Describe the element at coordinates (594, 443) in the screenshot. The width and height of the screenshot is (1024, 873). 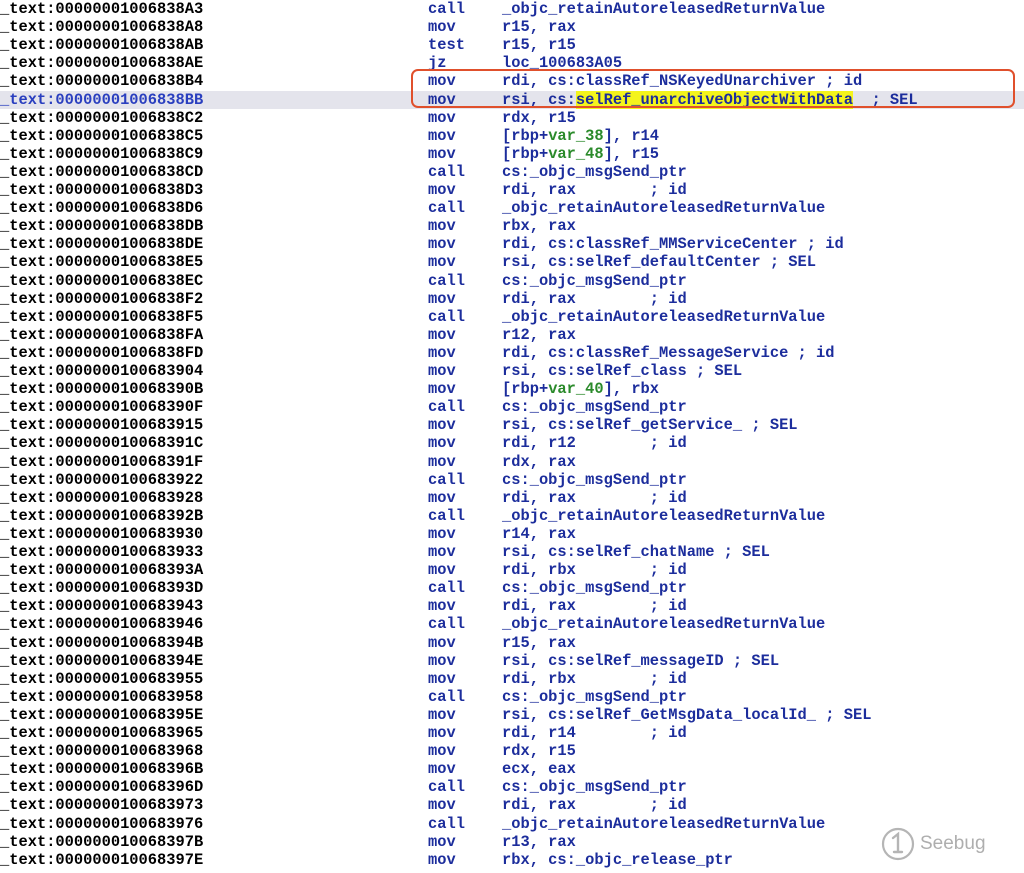
I see `operand-text: rdi, r12 ; id` at that location.